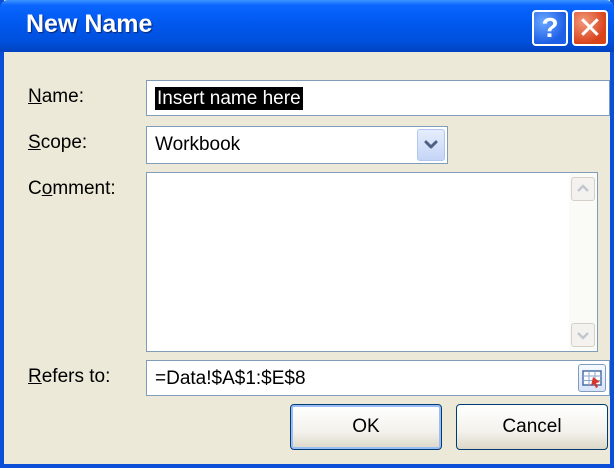  I want to click on scope-label-access-key: S, so click(34, 142).